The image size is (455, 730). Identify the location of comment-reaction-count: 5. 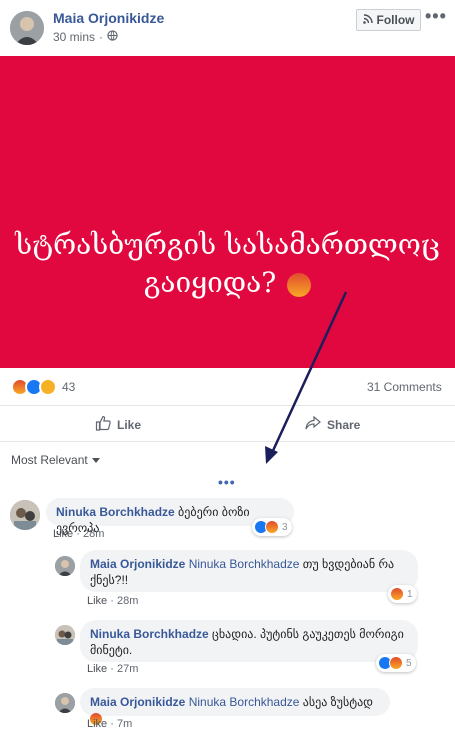
(409, 663).